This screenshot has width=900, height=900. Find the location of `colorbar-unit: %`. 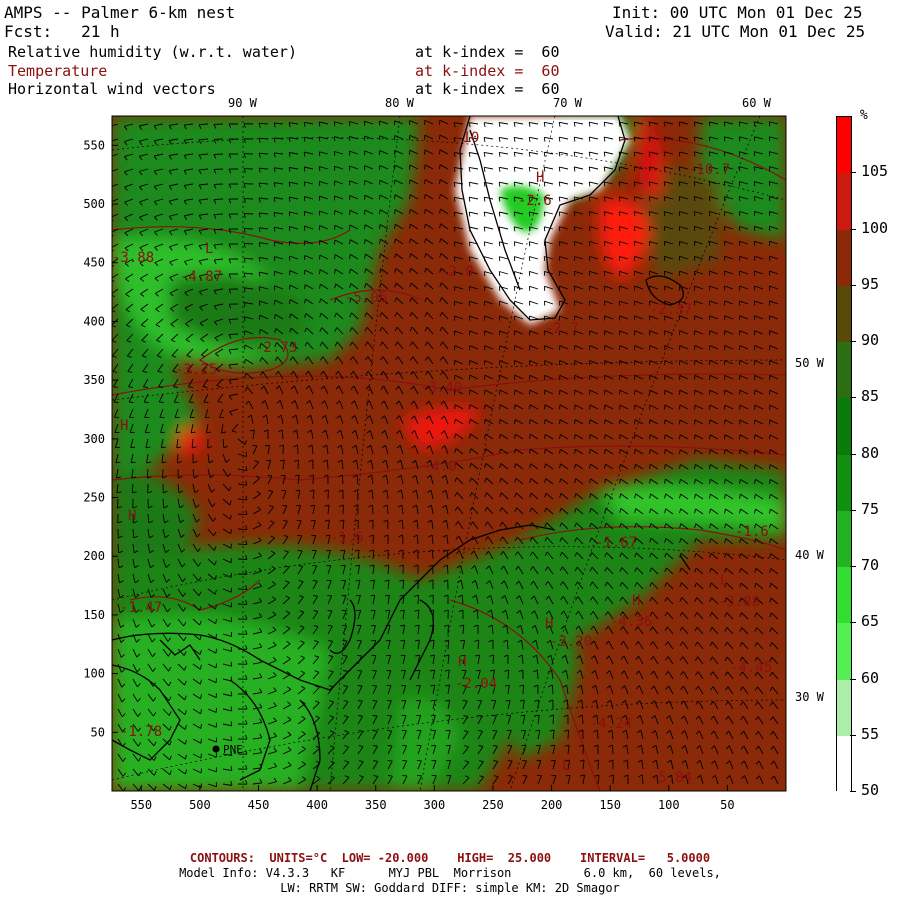

colorbar-unit: % is located at coordinates (864, 115).